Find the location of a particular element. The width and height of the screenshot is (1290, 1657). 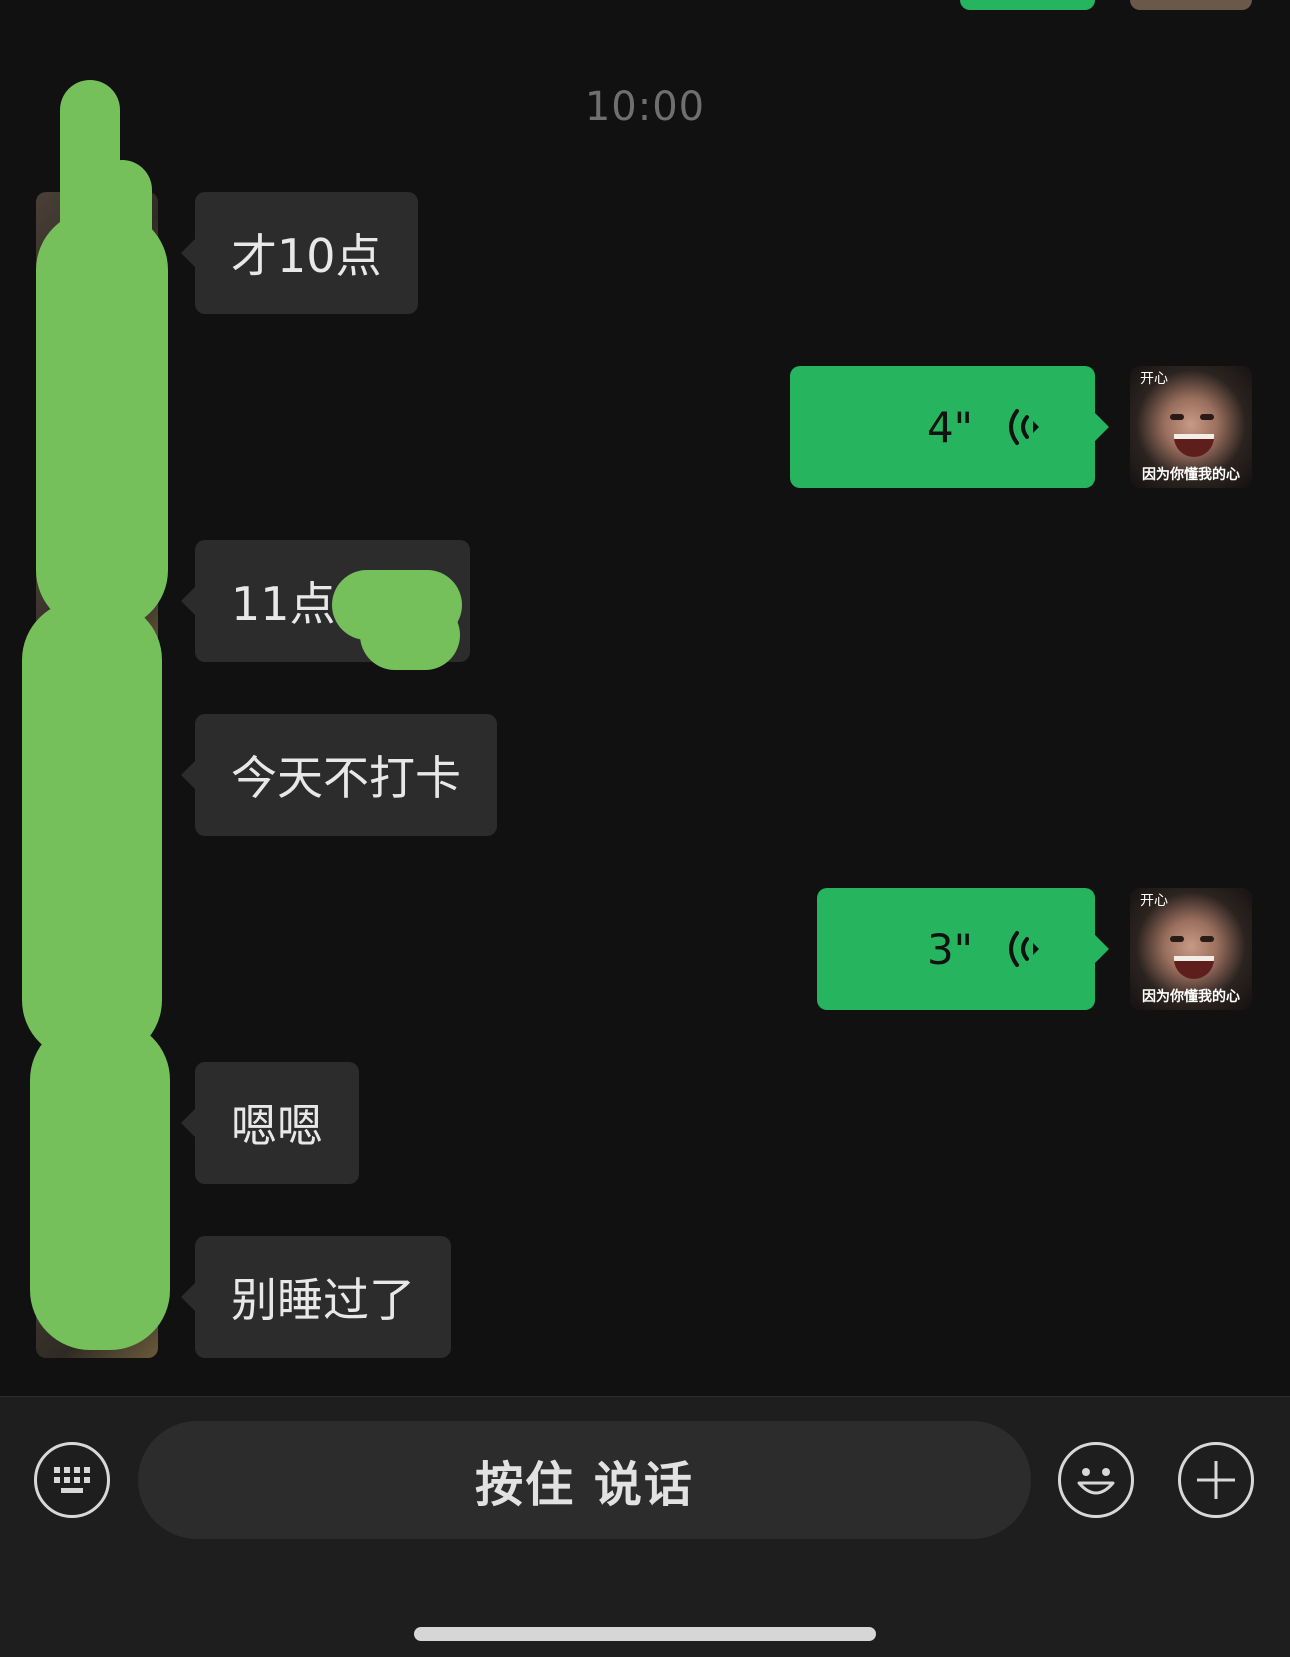

message-text: 别睡过了 is located at coordinates (323, 1300).